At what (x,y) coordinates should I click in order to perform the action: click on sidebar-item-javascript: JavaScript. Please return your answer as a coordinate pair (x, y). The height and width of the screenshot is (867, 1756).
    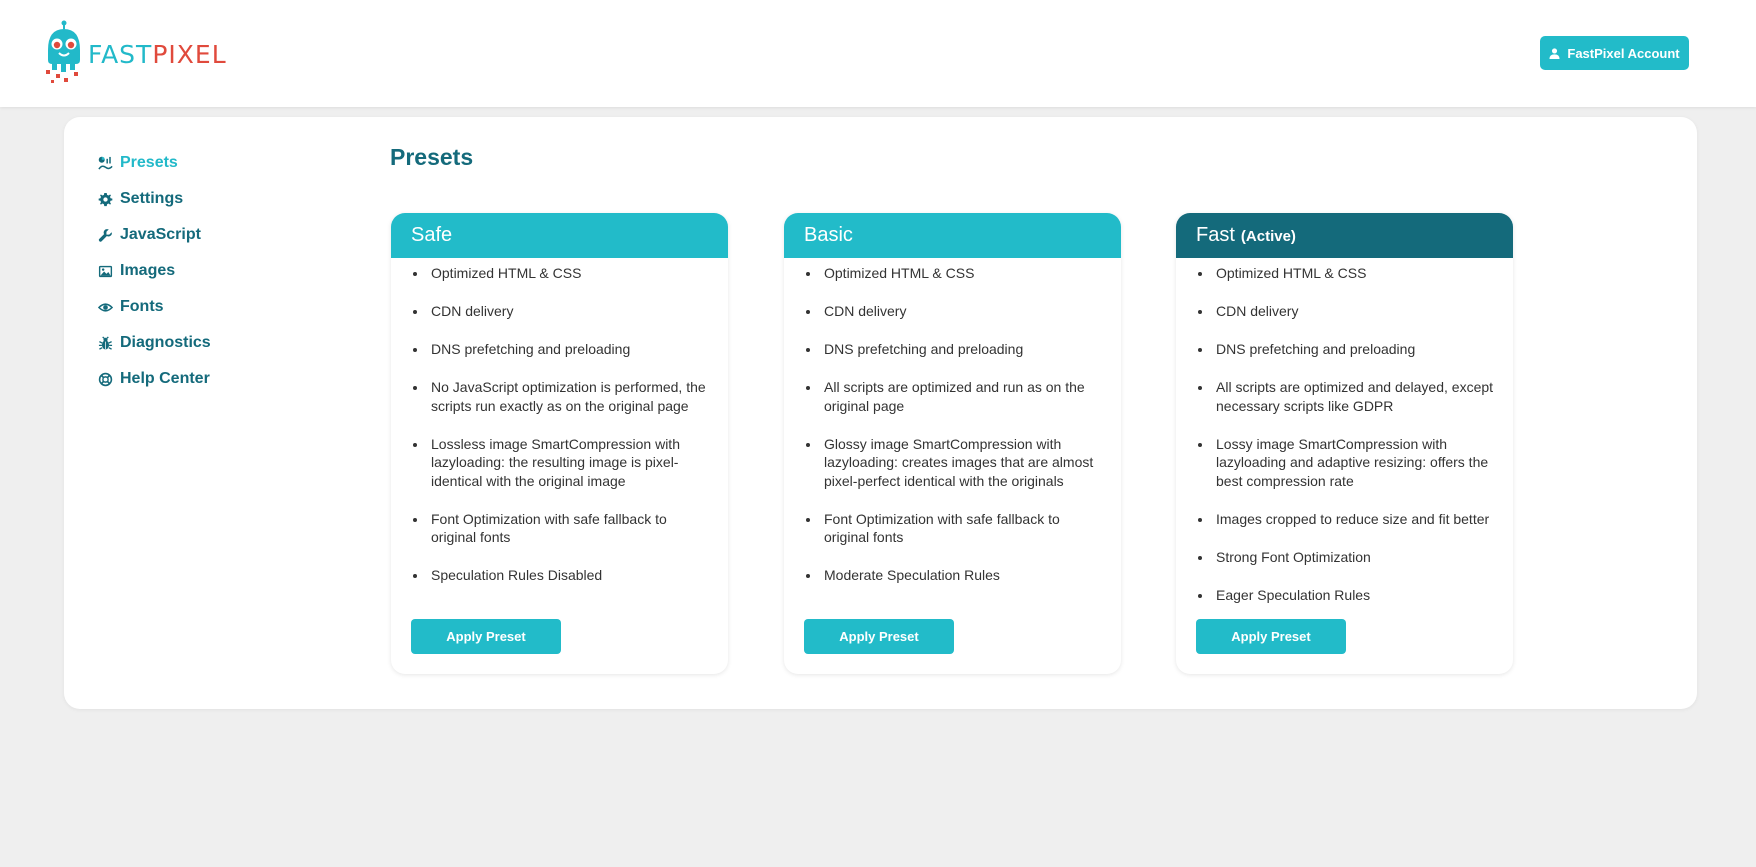
    Looking at the image, I should click on (207, 235).